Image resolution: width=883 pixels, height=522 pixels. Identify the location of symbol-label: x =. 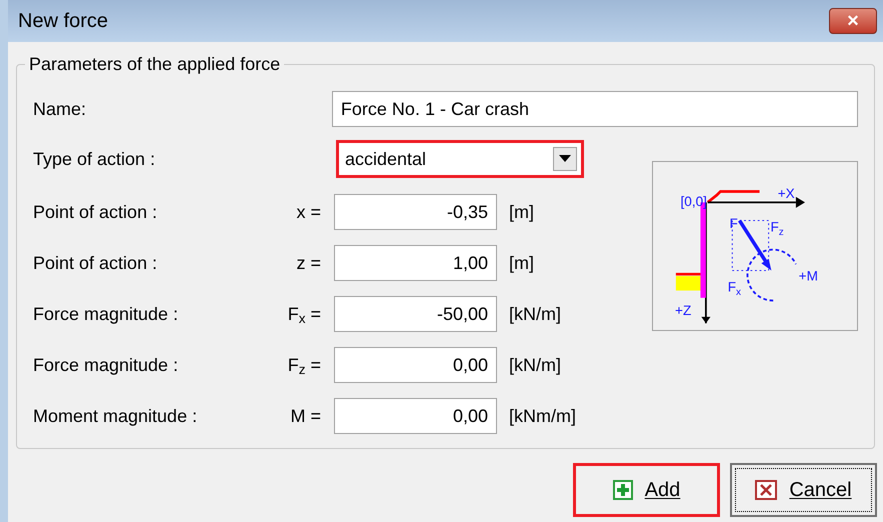
(308, 212).